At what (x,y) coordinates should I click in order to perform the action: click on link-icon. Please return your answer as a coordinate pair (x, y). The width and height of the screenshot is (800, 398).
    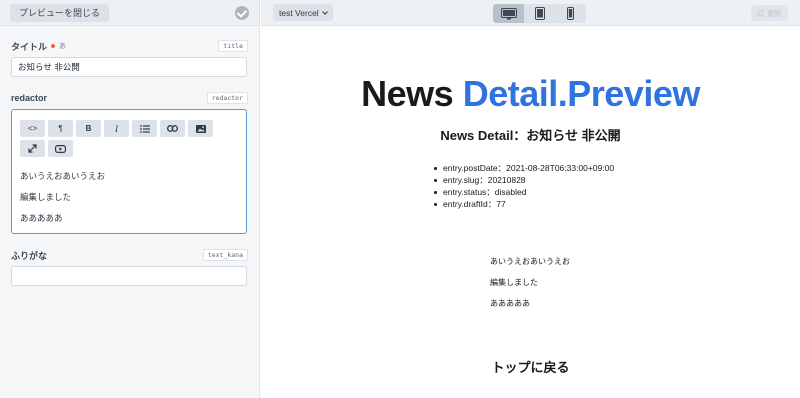
    Looking at the image, I should click on (172, 128).